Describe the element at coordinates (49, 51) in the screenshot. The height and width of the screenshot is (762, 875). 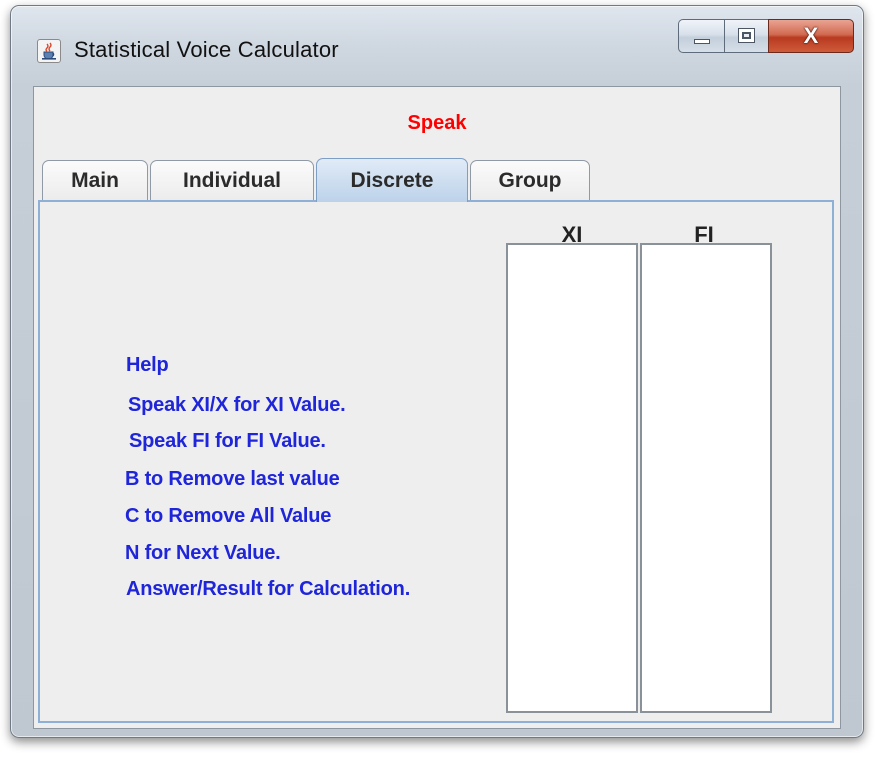
I see `java-cup-icon` at that location.